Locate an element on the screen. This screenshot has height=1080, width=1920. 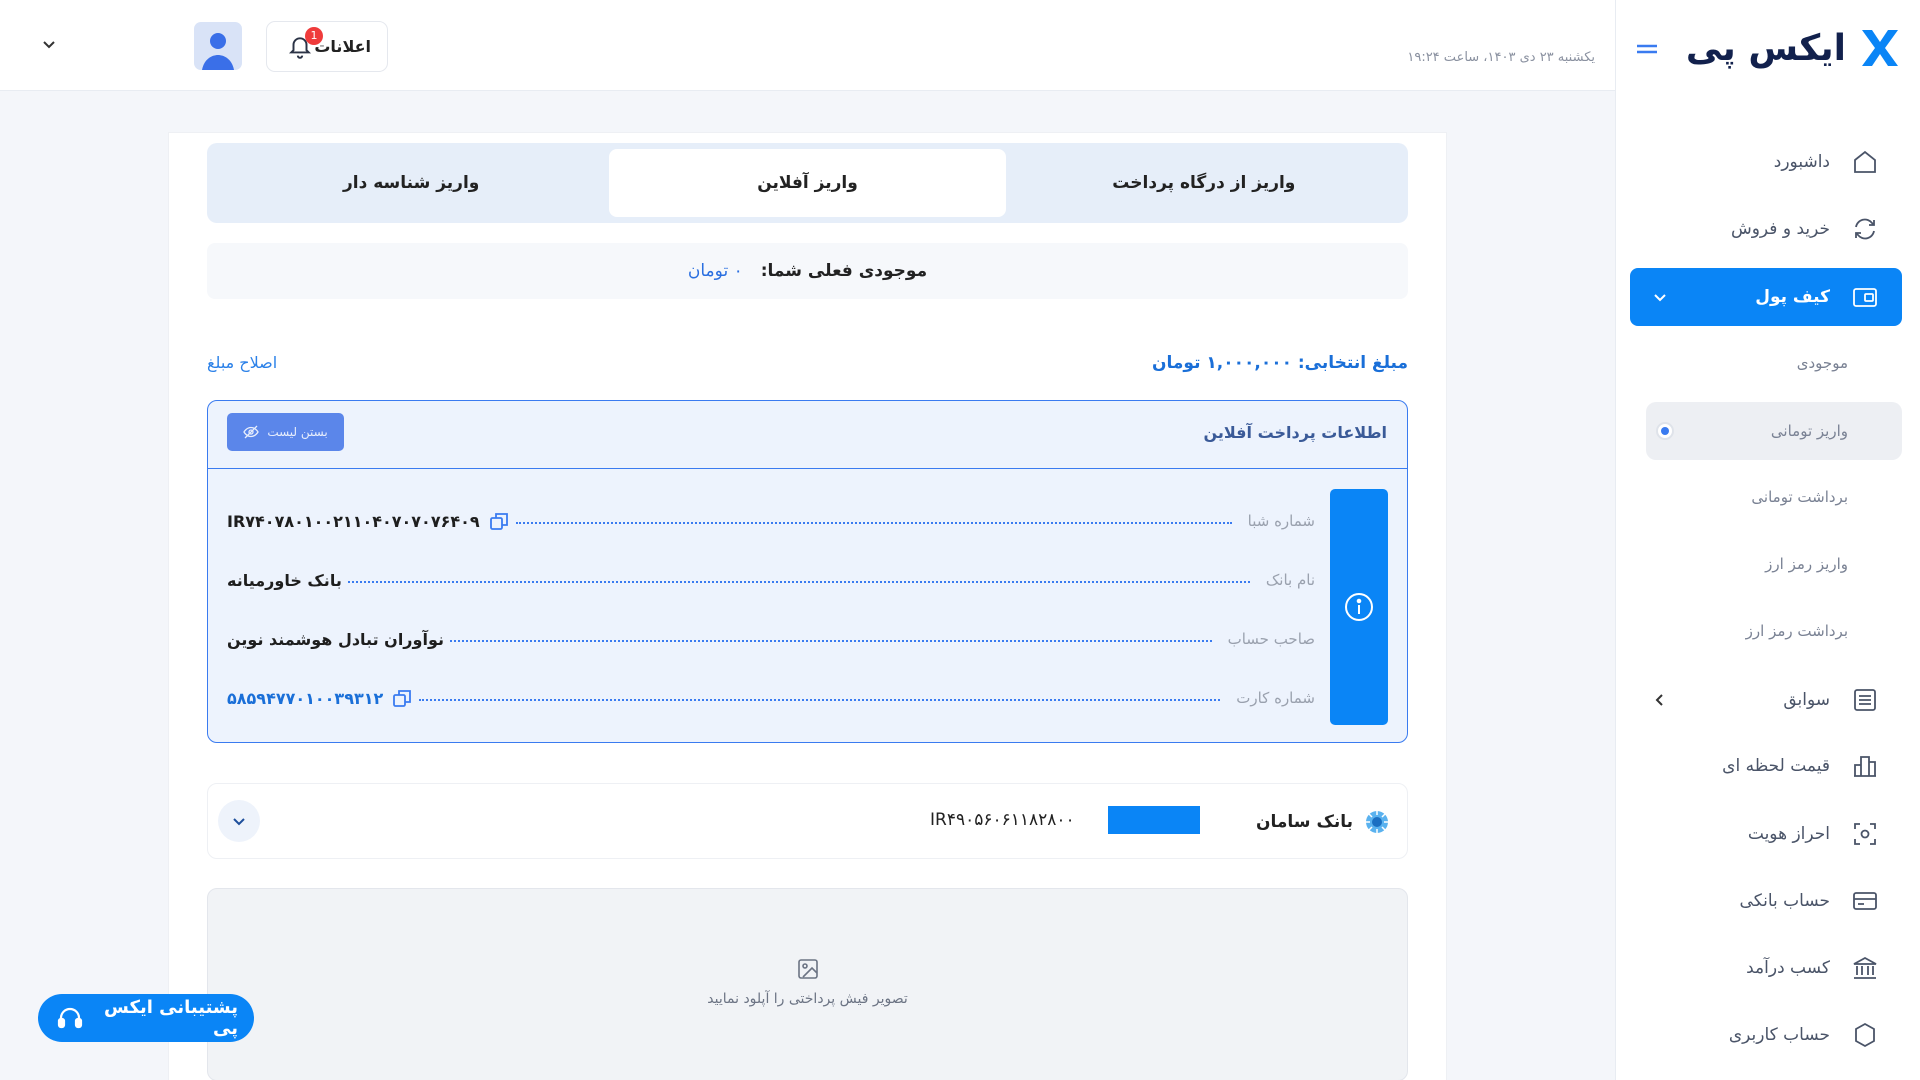
menu-toggle-icon is located at coordinates (1647, 49).